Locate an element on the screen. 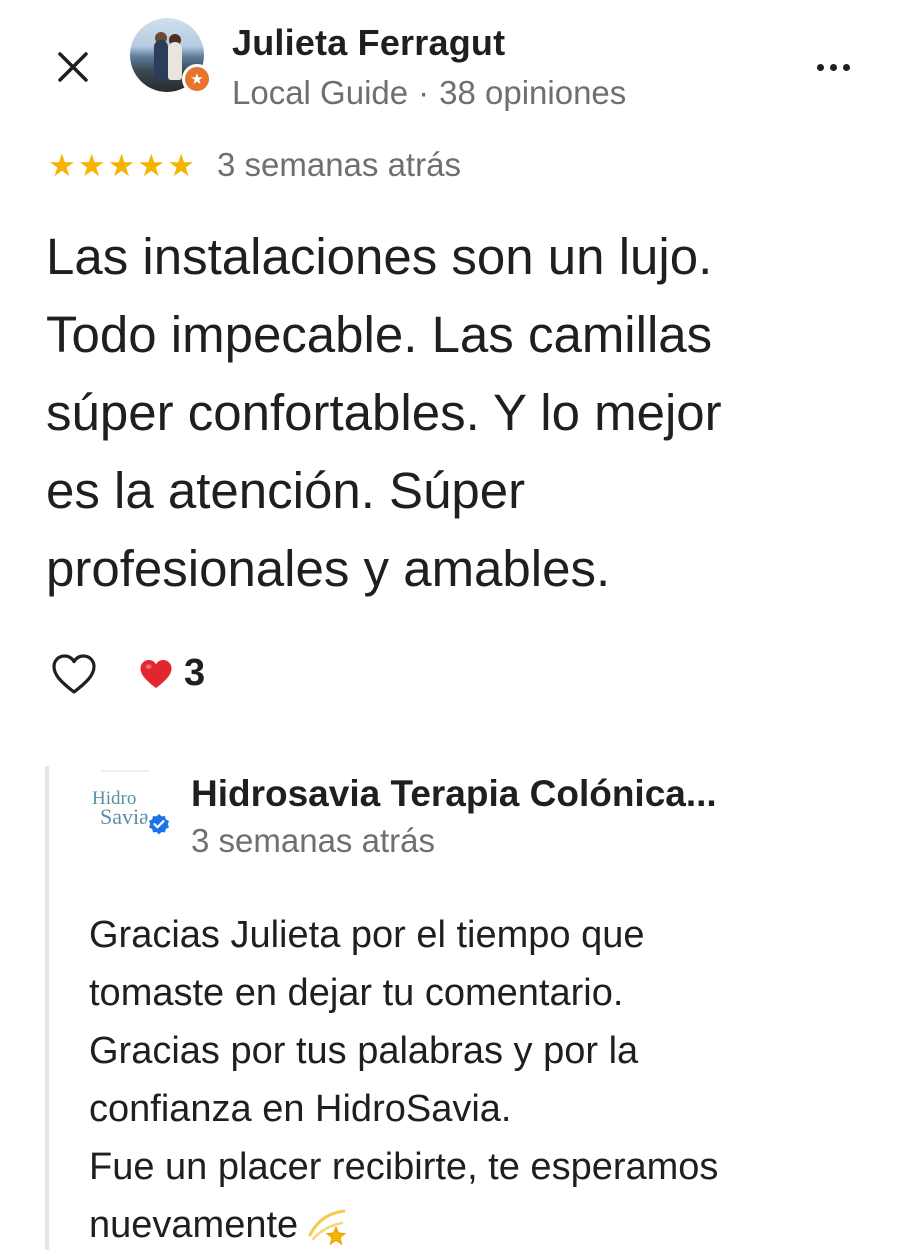  local-guide-badge-icon: ★ is located at coordinates (197, 79).